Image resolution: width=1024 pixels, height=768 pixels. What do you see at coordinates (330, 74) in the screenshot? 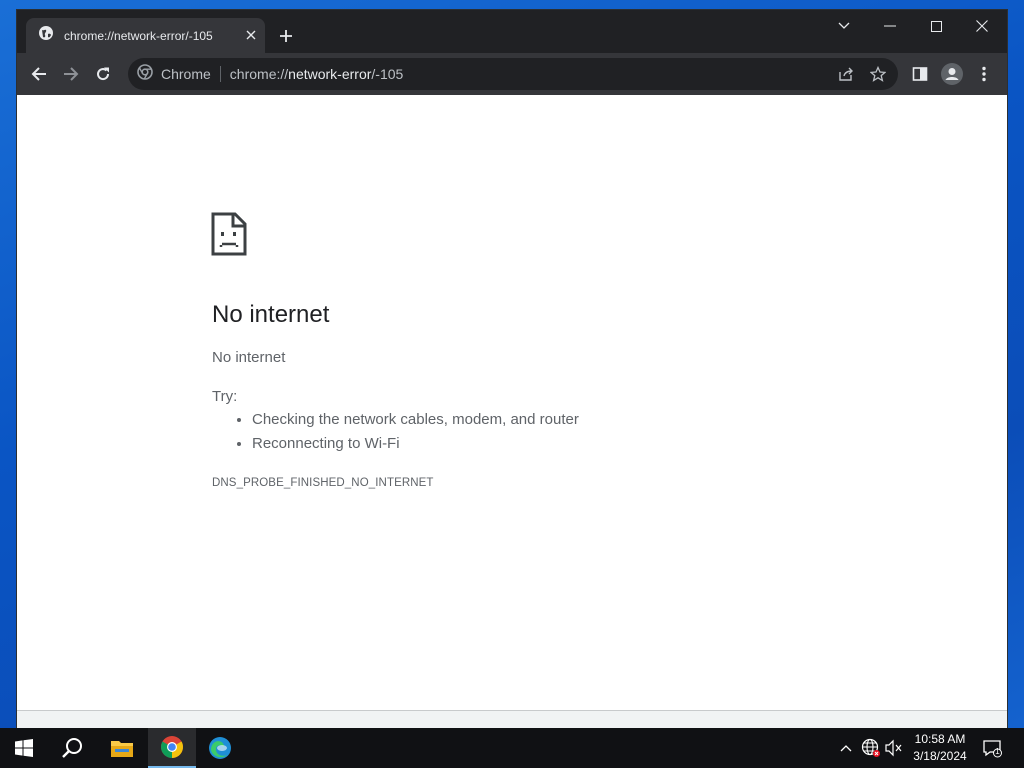
I see `url-host: network-error` at bounding box center [330, 74].